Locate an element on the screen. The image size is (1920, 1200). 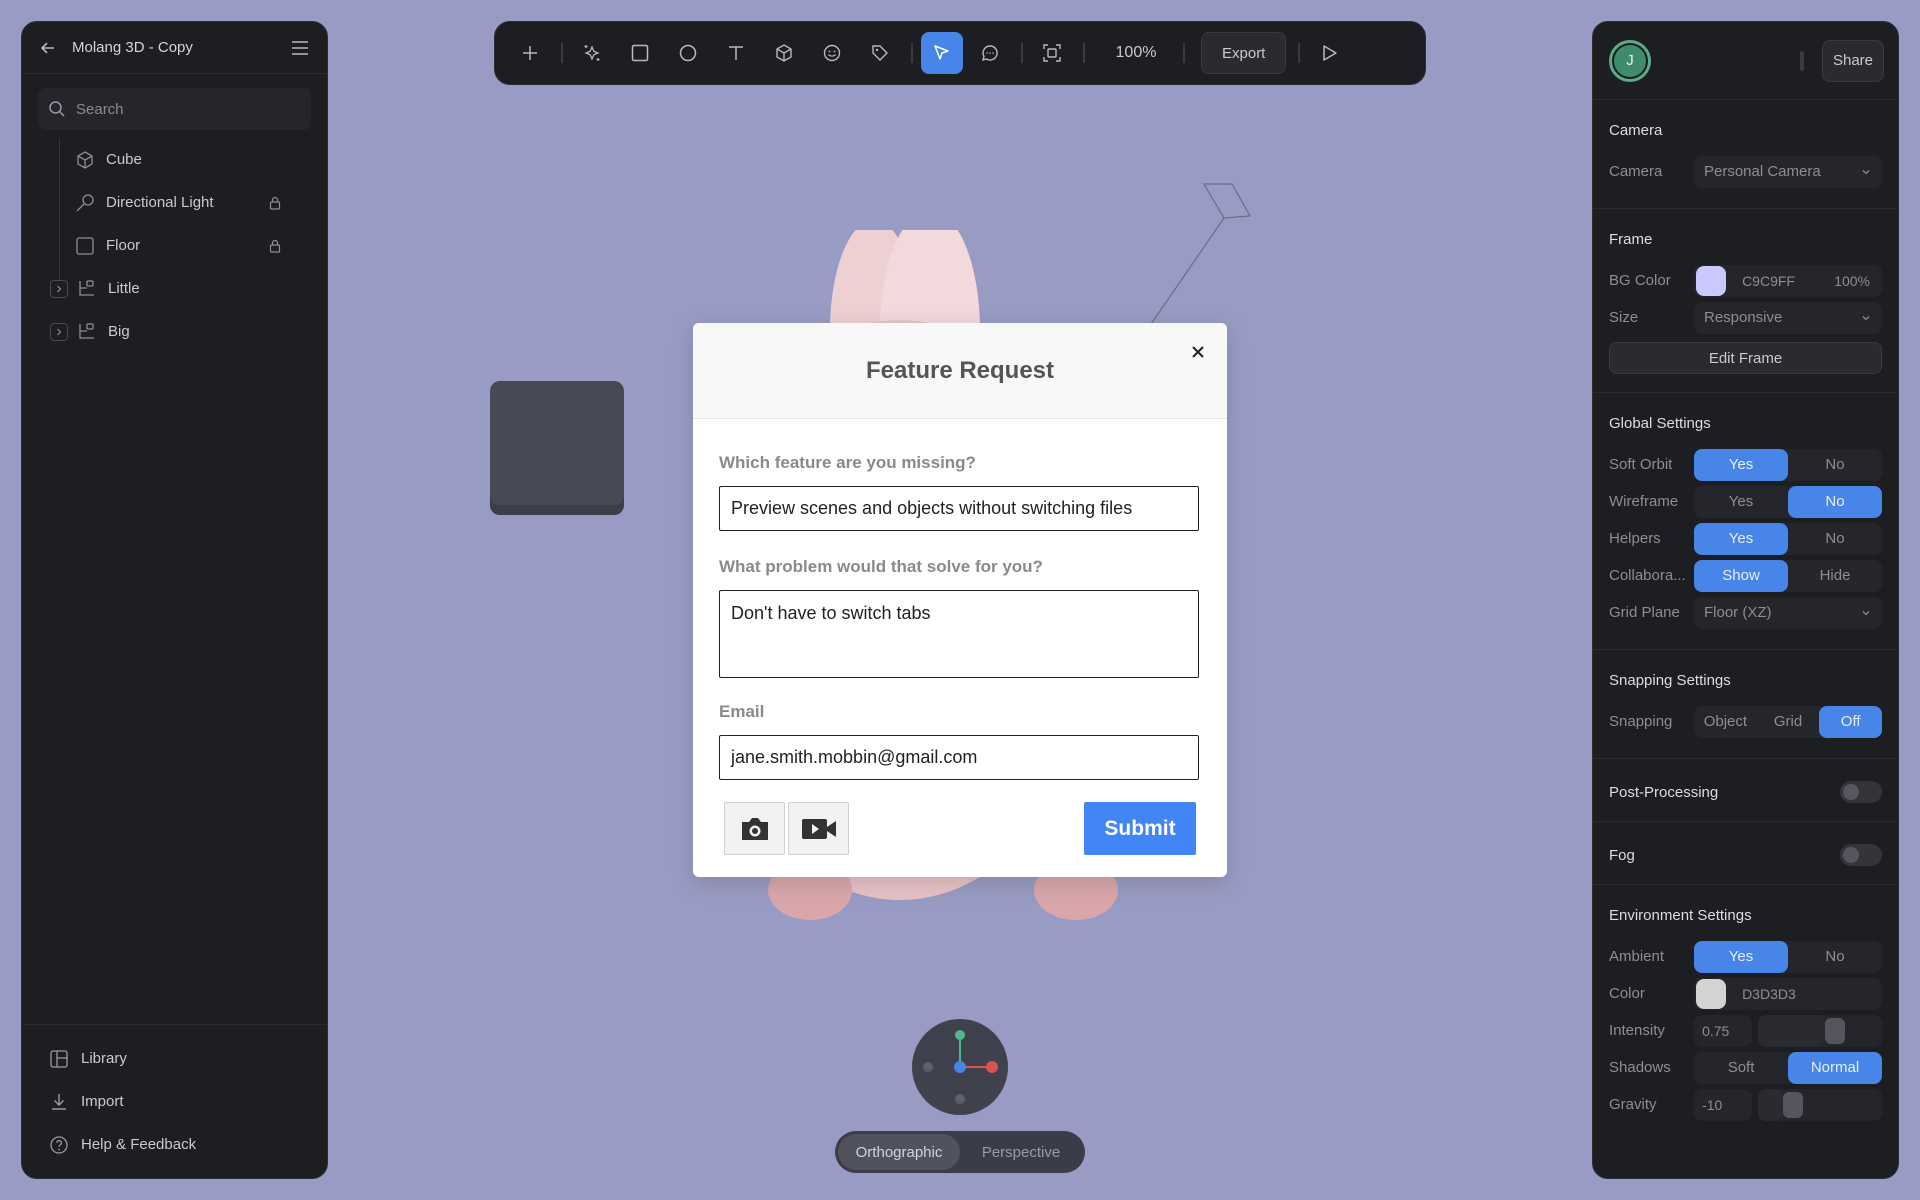
play-button is located at coordinates (1329, 53).